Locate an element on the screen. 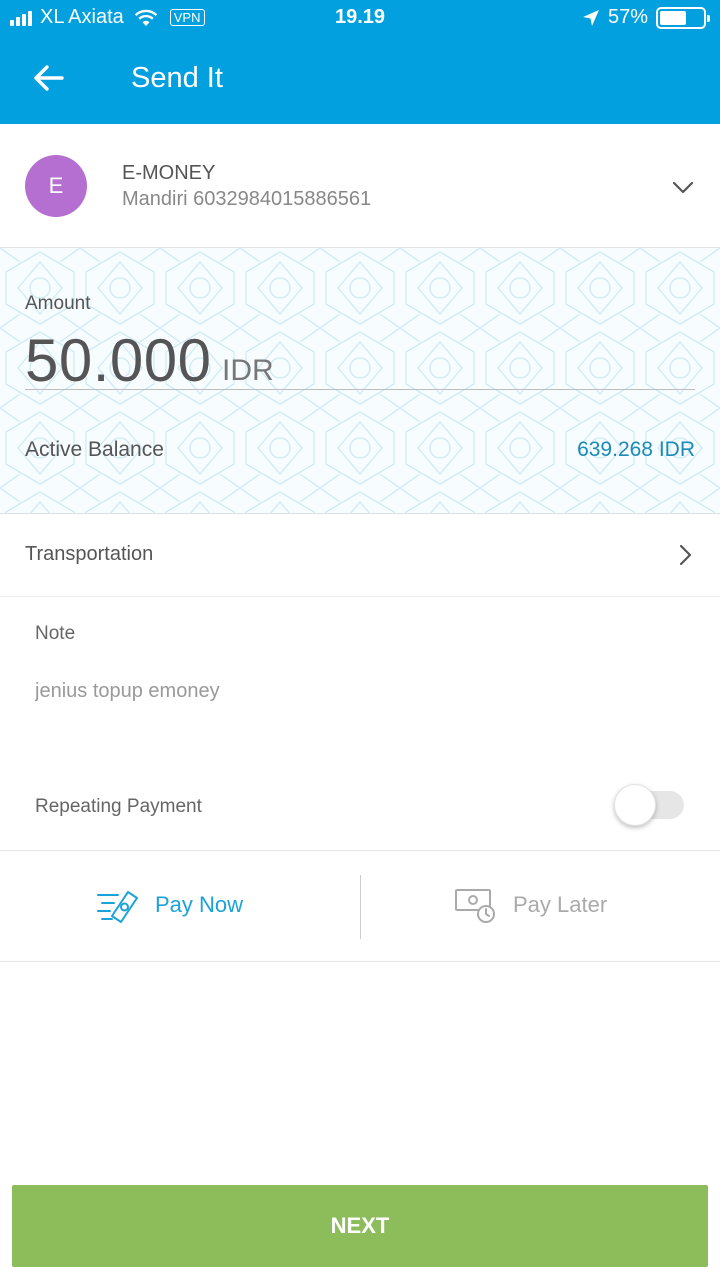 The width and height of the screenshot is (720, 1280). chevron-right-icon is located at coordinates (685, 555).